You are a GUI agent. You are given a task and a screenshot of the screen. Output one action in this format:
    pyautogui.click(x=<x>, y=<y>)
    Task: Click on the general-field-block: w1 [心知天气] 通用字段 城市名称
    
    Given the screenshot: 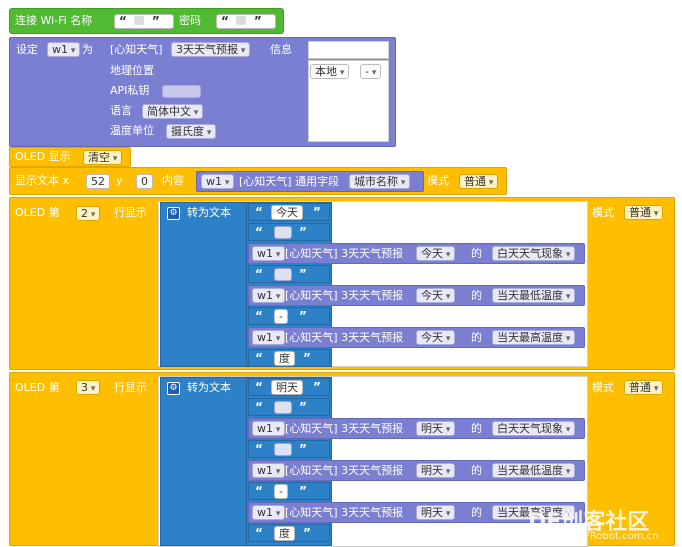 What is the action you would take?
    pyautogui.click(x=310, y=181)
    